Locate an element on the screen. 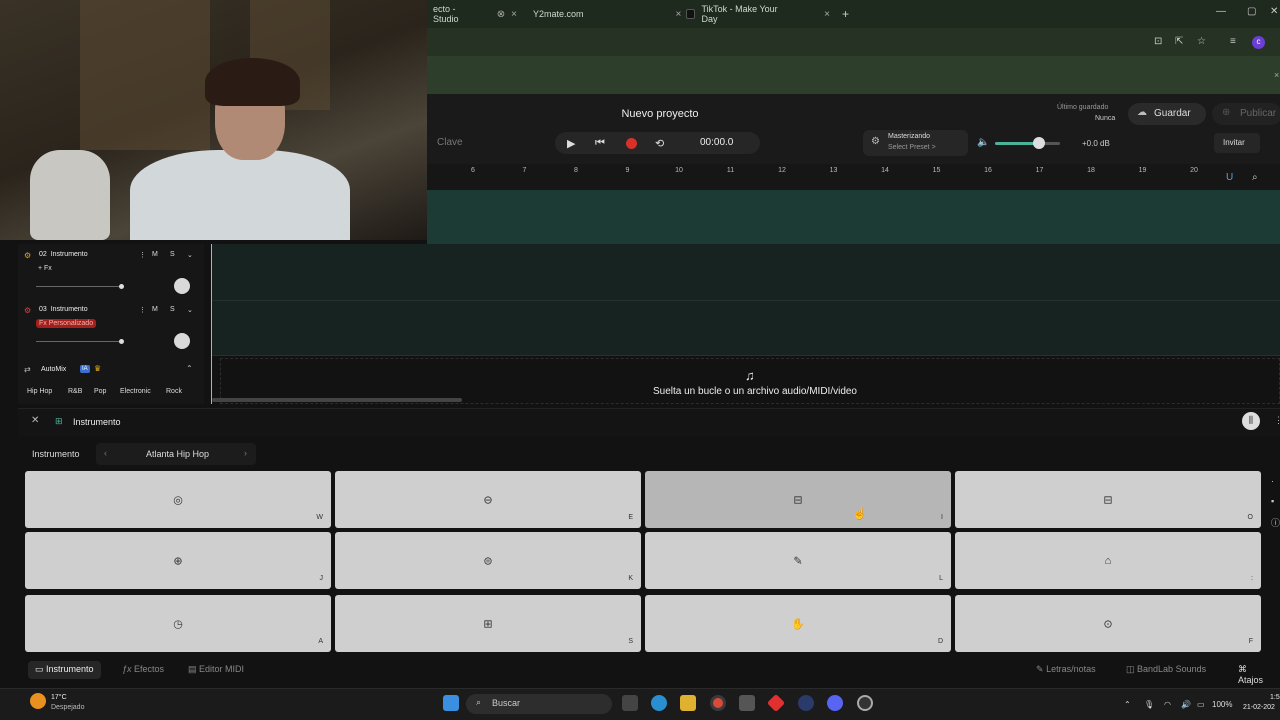  tab-tiktok: TikTok - Make Your Day × is located at coordinates (755, 14).